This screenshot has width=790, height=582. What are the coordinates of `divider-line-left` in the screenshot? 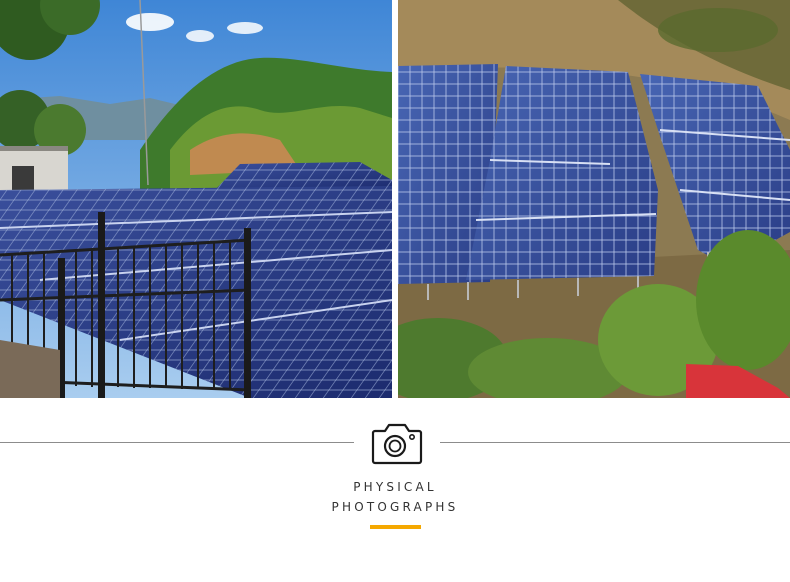 It's located at (177, 442).